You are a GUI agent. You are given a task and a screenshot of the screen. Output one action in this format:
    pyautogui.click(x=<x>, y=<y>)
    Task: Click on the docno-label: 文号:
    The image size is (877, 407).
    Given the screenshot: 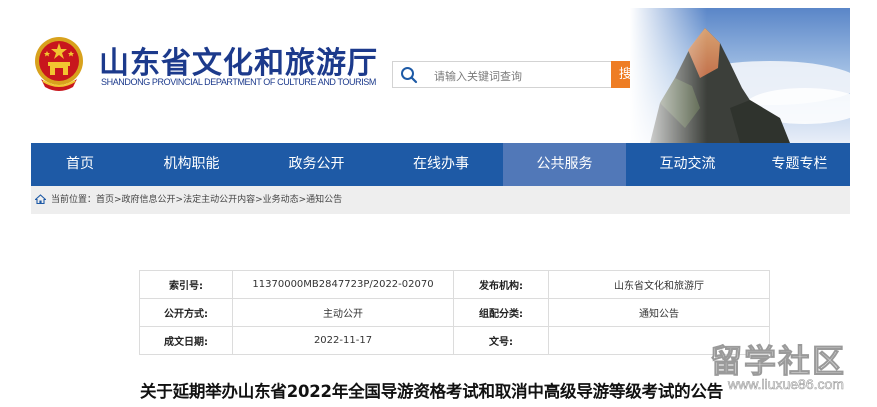 What is the action you would take?
    pyautogui.click(x=501, y=340)
    